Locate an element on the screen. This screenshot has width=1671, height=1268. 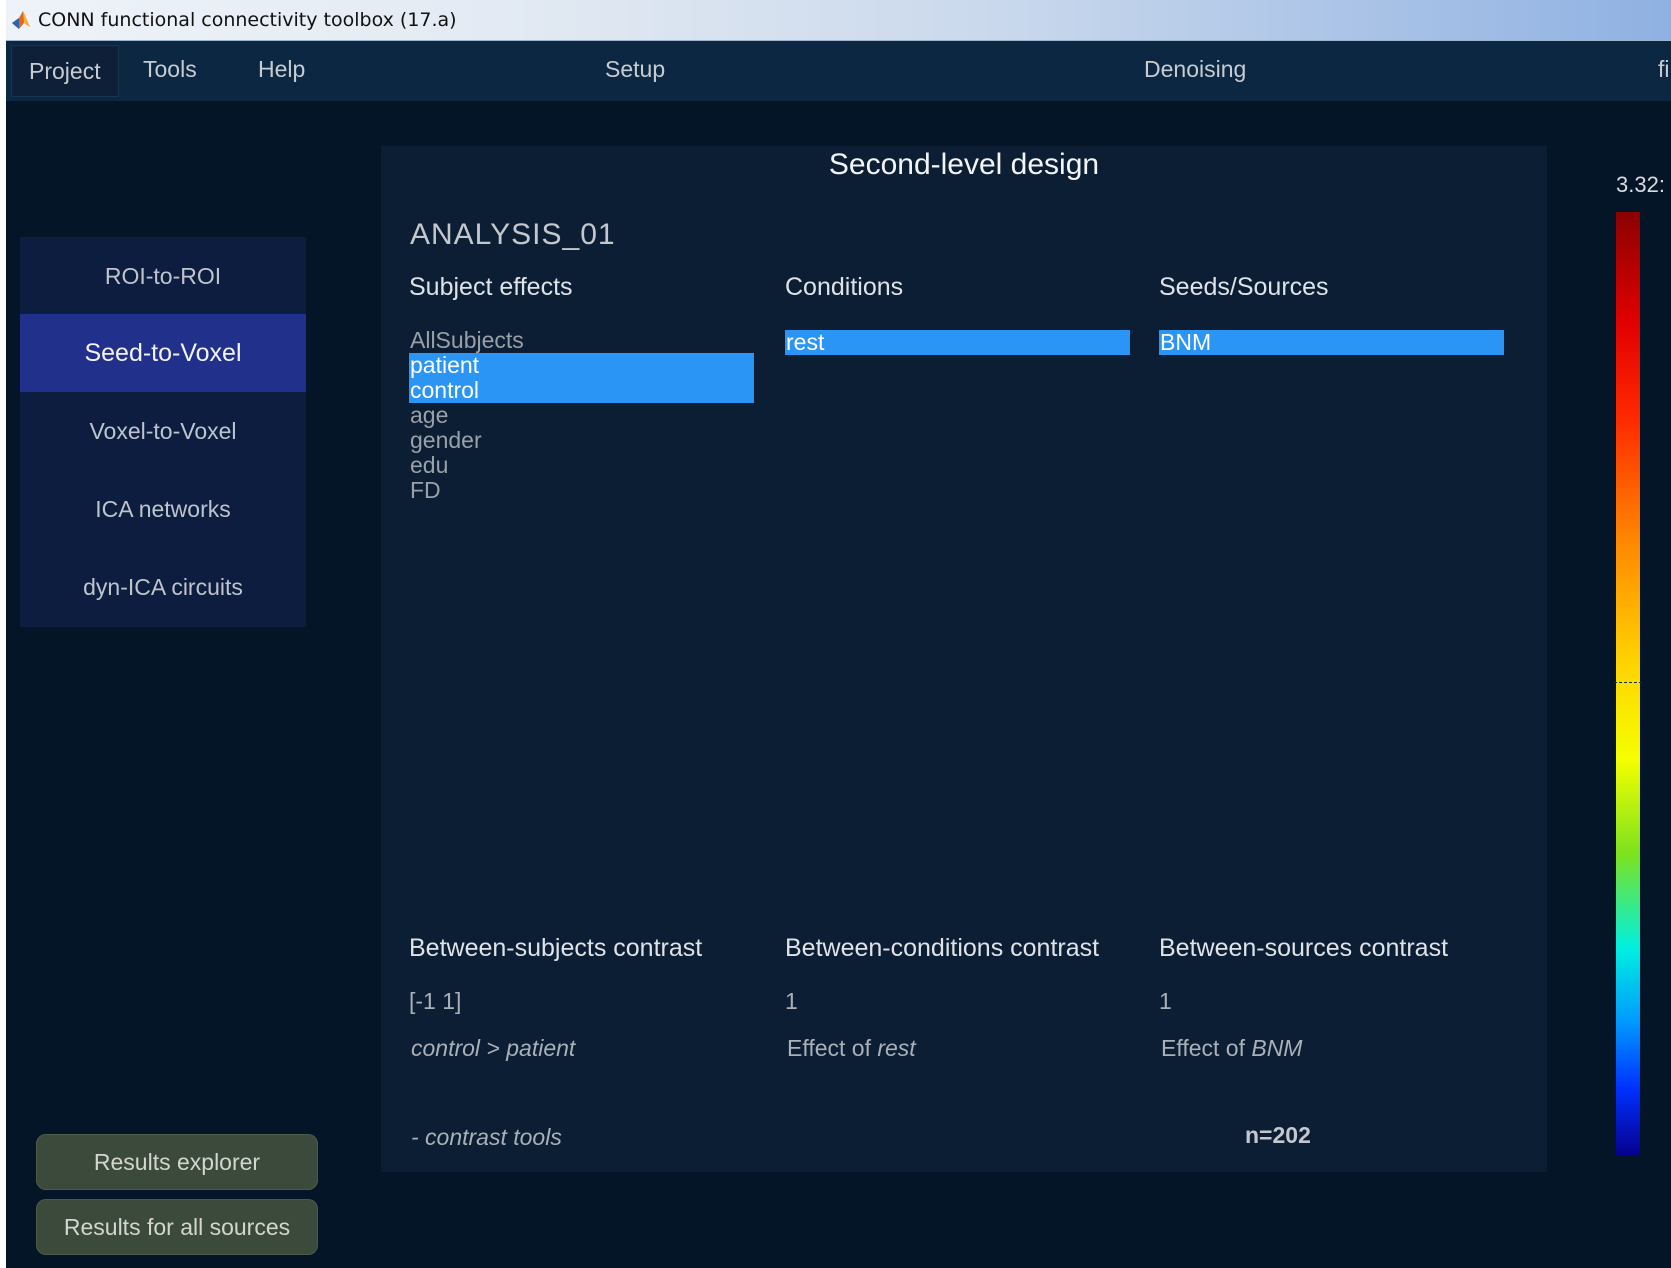
description-term: BNM is located at coordinates (1277, 1048).